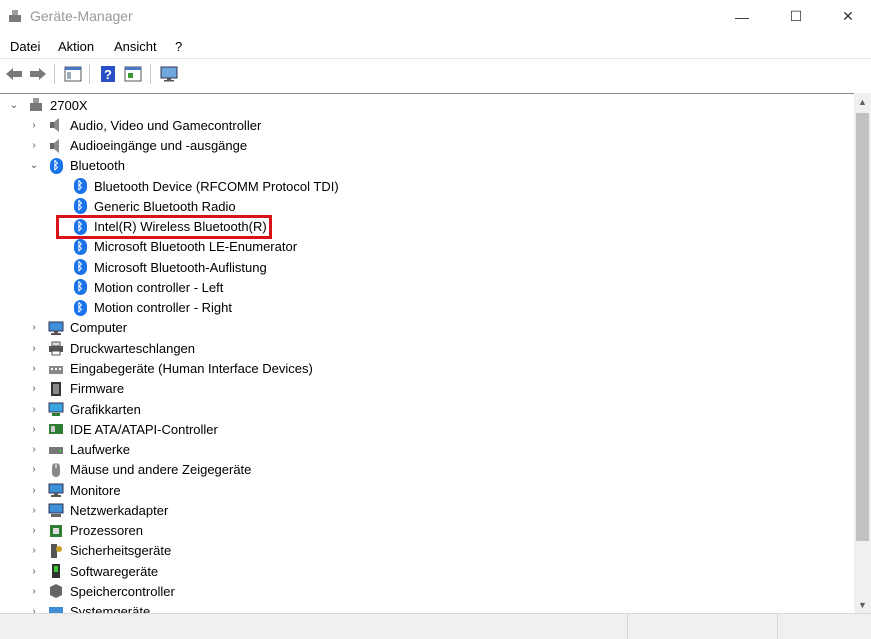  I want to click on tree-category: › Eingabegeräte (Human Interface Devices), so click(170, 369).